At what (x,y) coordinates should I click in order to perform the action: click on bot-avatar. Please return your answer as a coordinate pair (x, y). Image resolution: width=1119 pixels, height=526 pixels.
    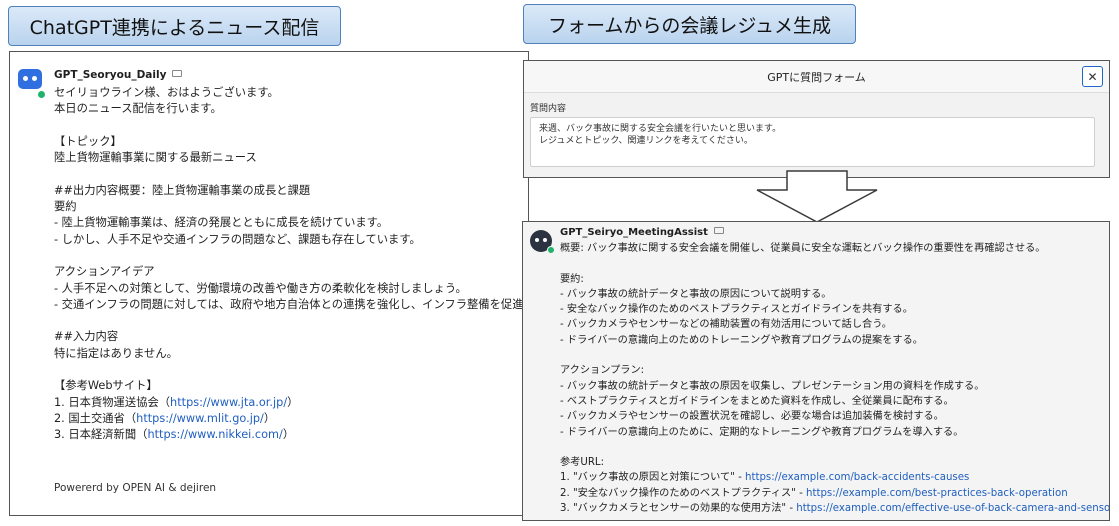
    Looking at the image, I should click on (30, 79).